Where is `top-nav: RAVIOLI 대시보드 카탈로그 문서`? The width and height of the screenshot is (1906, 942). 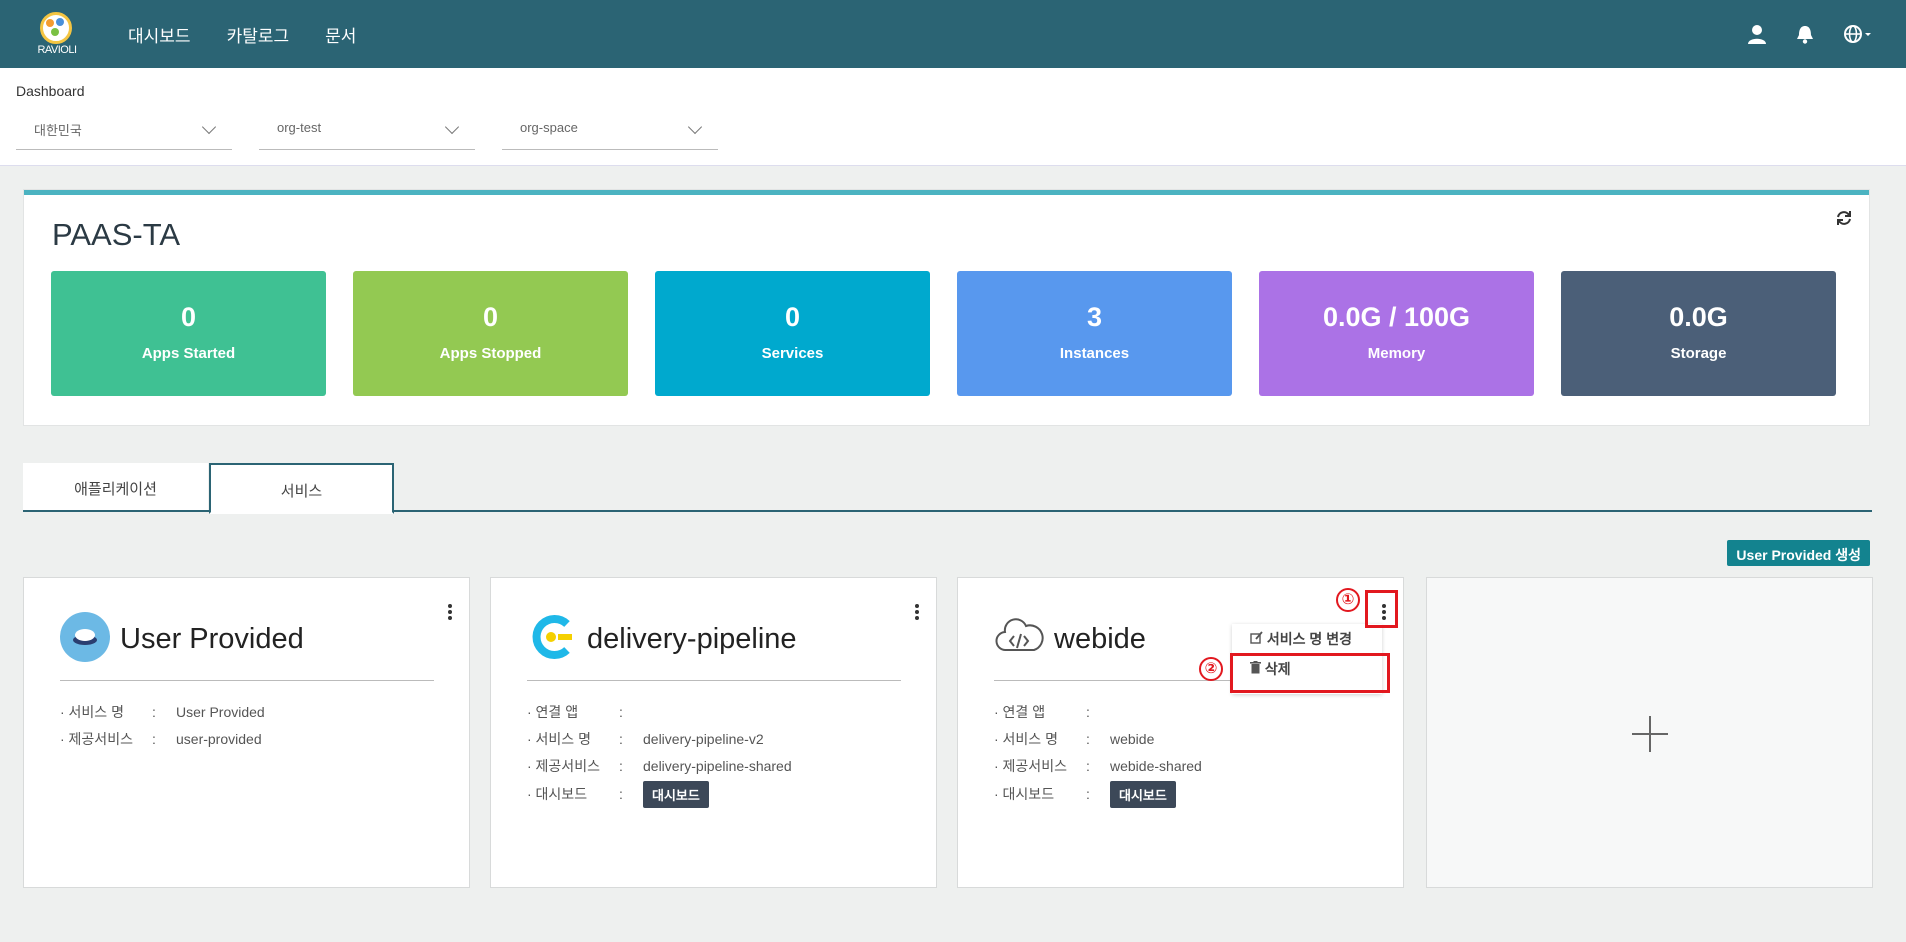 top-nav: RAVIOLI 대시보드 카탈로그 문서 is located at coordinates (953, 34).